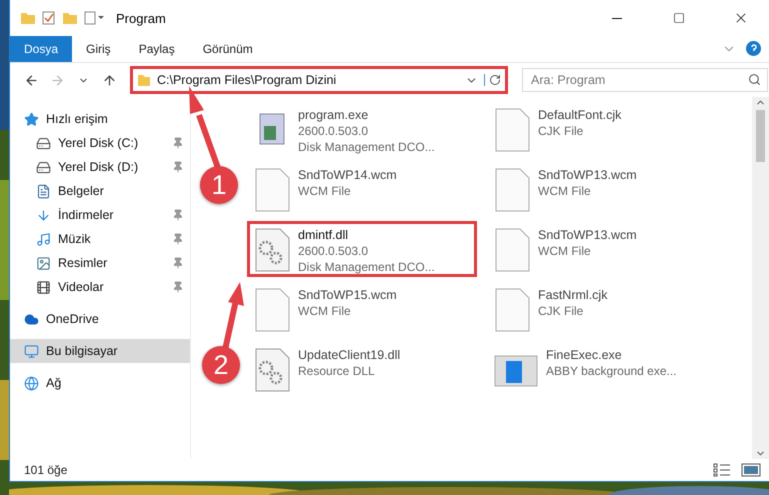 This screenshot has height=495, width=769. Describe the element at coordinates (100, 215) in the screenshot. I see `sidebar-item: İndirmeler` at that location.